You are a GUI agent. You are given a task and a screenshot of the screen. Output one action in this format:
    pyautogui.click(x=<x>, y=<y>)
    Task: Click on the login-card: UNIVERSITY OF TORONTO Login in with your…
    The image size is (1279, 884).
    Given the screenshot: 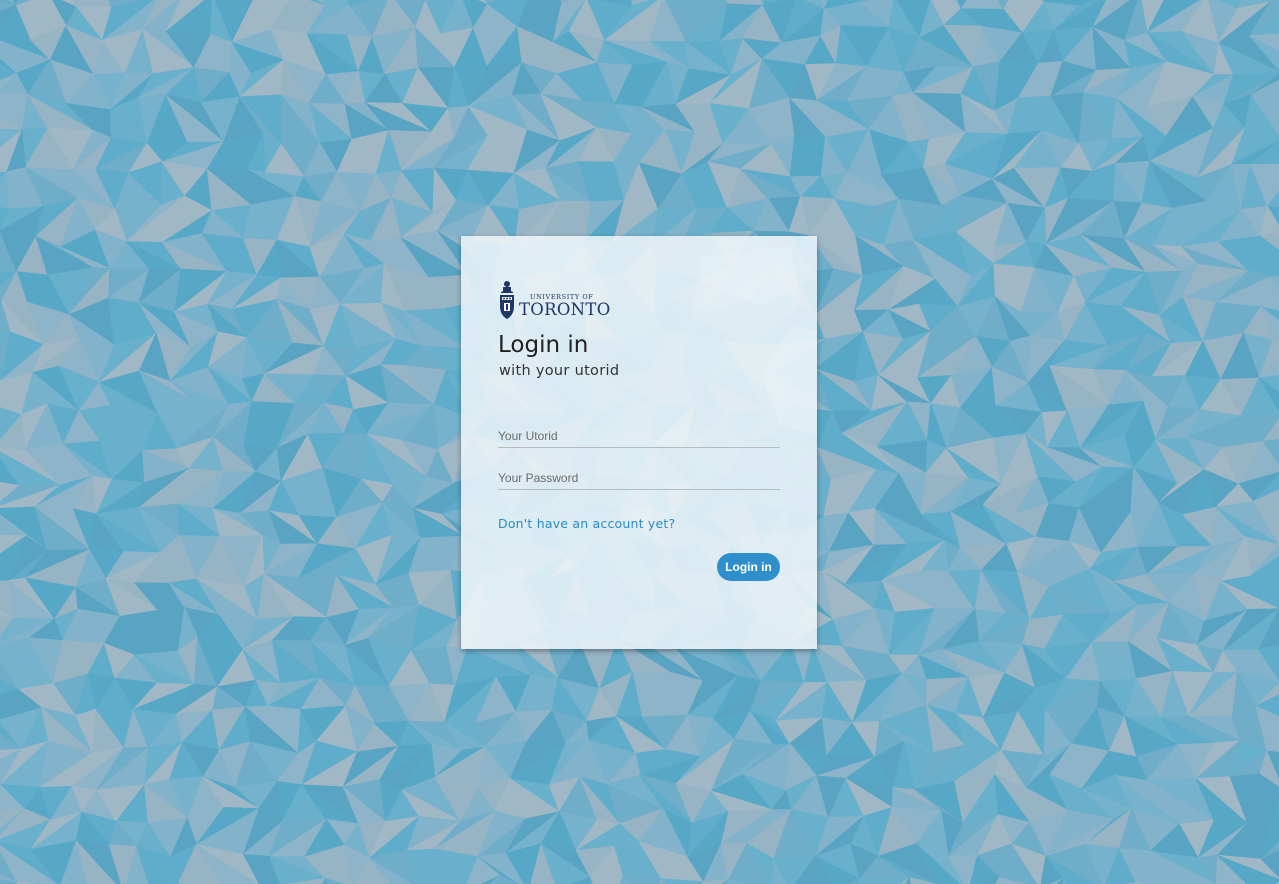 What is the action you would take?
    pyautogui.click(x=639, y=442)
    